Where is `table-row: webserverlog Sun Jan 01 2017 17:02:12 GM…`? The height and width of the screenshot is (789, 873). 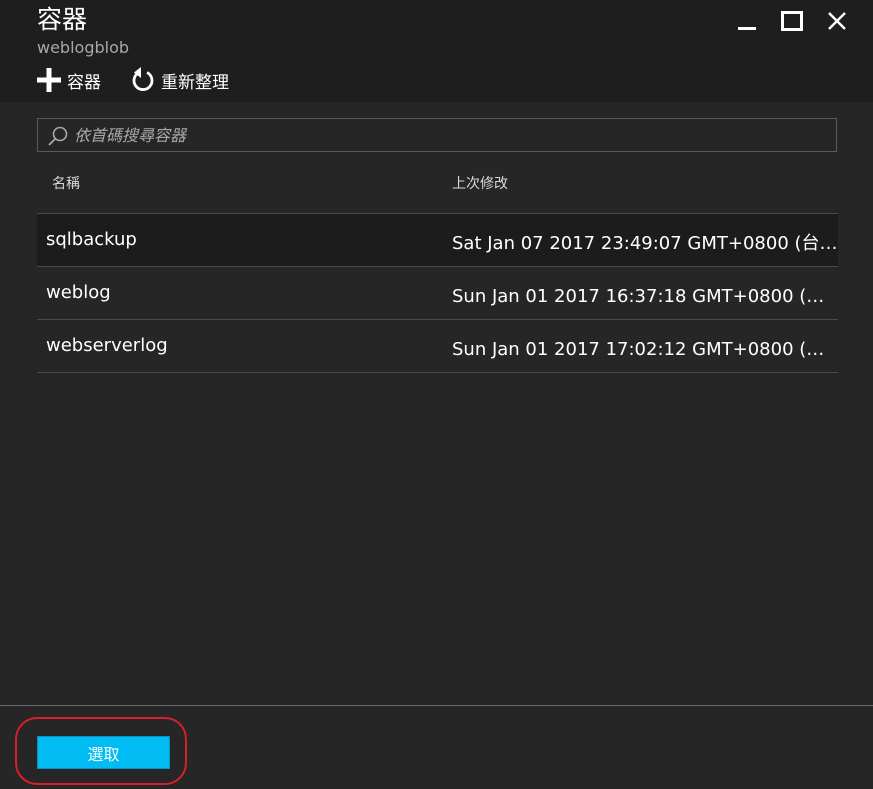 table-row: webserverlog Sun Jan 01 2017 17:02:12 GM… is located at coordinates (437, 346).